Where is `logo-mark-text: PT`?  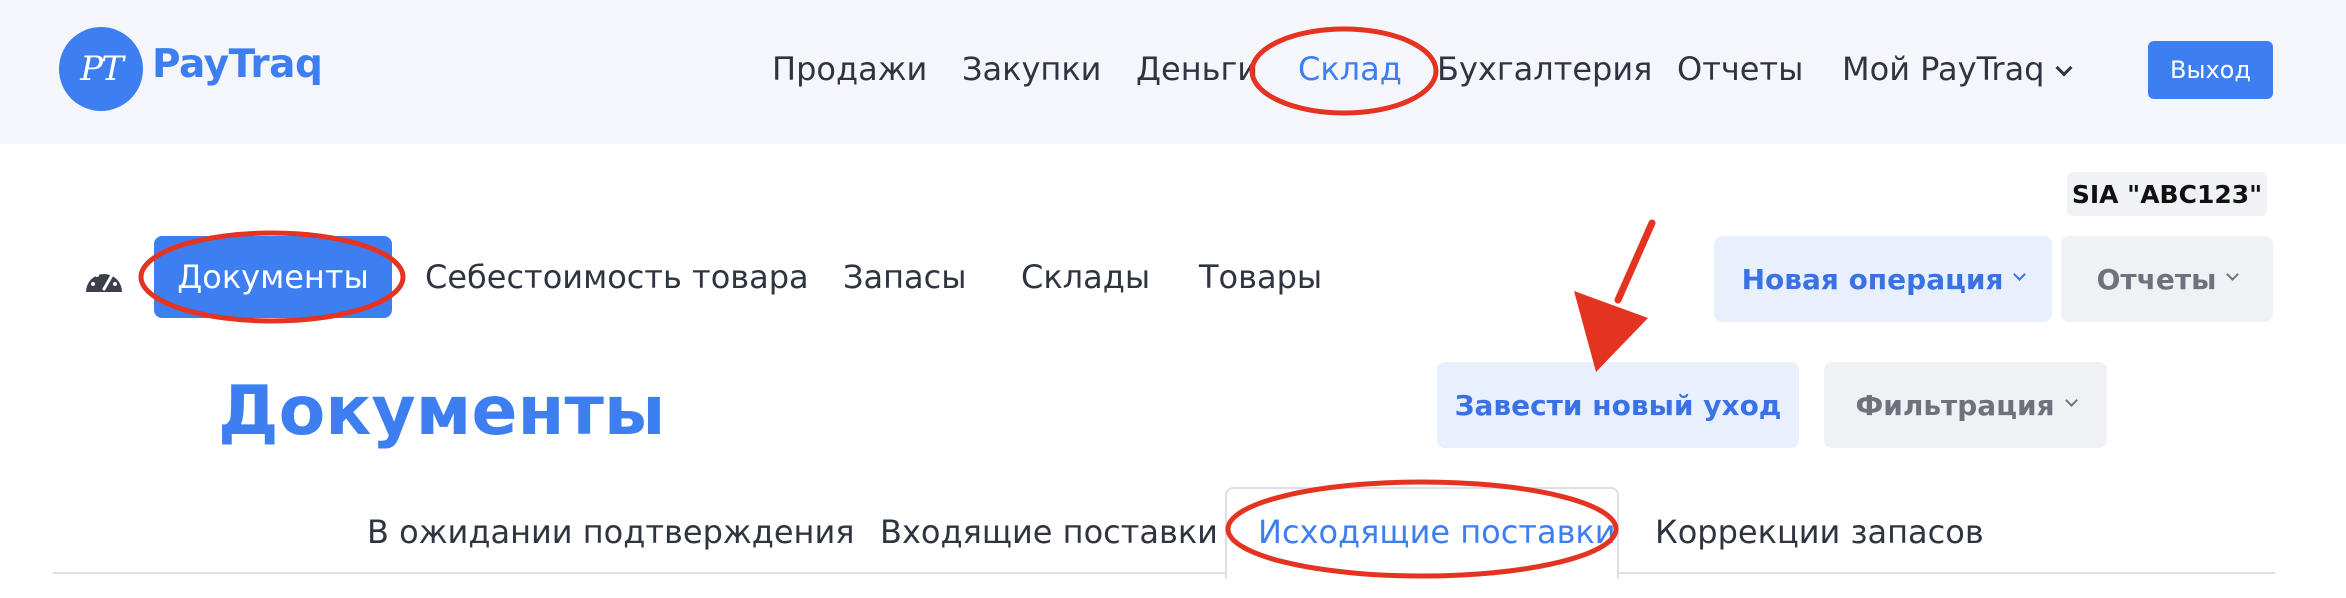 logo-mark-text: PT is located at coordinates (102, 69).